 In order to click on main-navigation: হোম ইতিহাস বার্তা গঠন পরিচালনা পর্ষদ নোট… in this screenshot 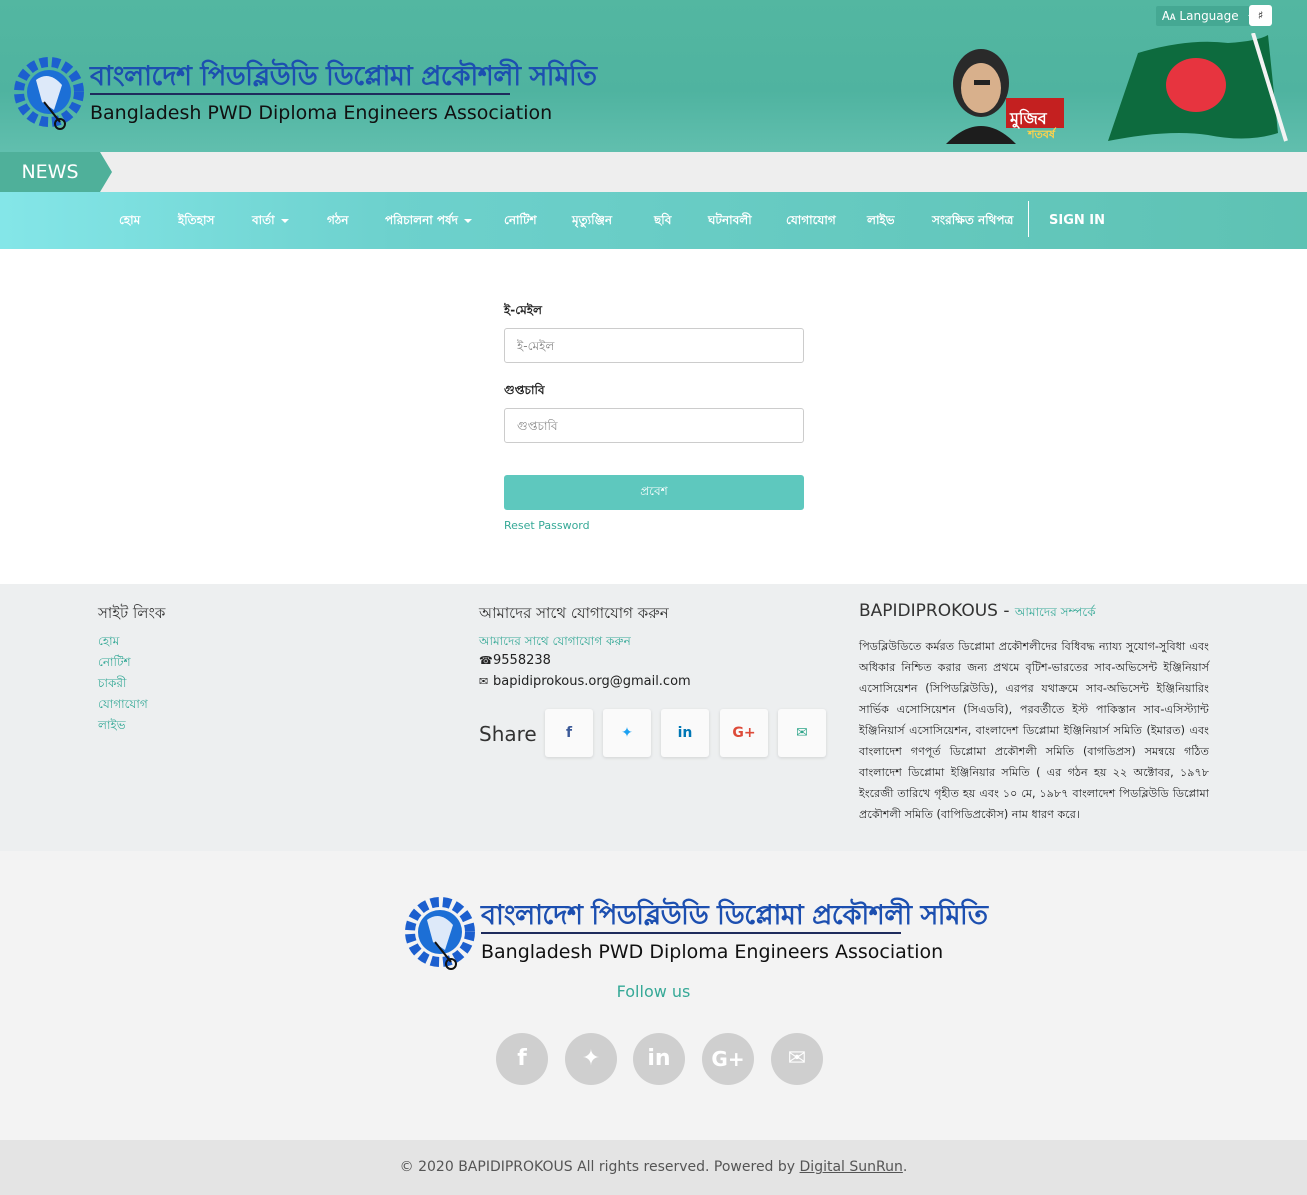, I will do `click(653, 220)`.